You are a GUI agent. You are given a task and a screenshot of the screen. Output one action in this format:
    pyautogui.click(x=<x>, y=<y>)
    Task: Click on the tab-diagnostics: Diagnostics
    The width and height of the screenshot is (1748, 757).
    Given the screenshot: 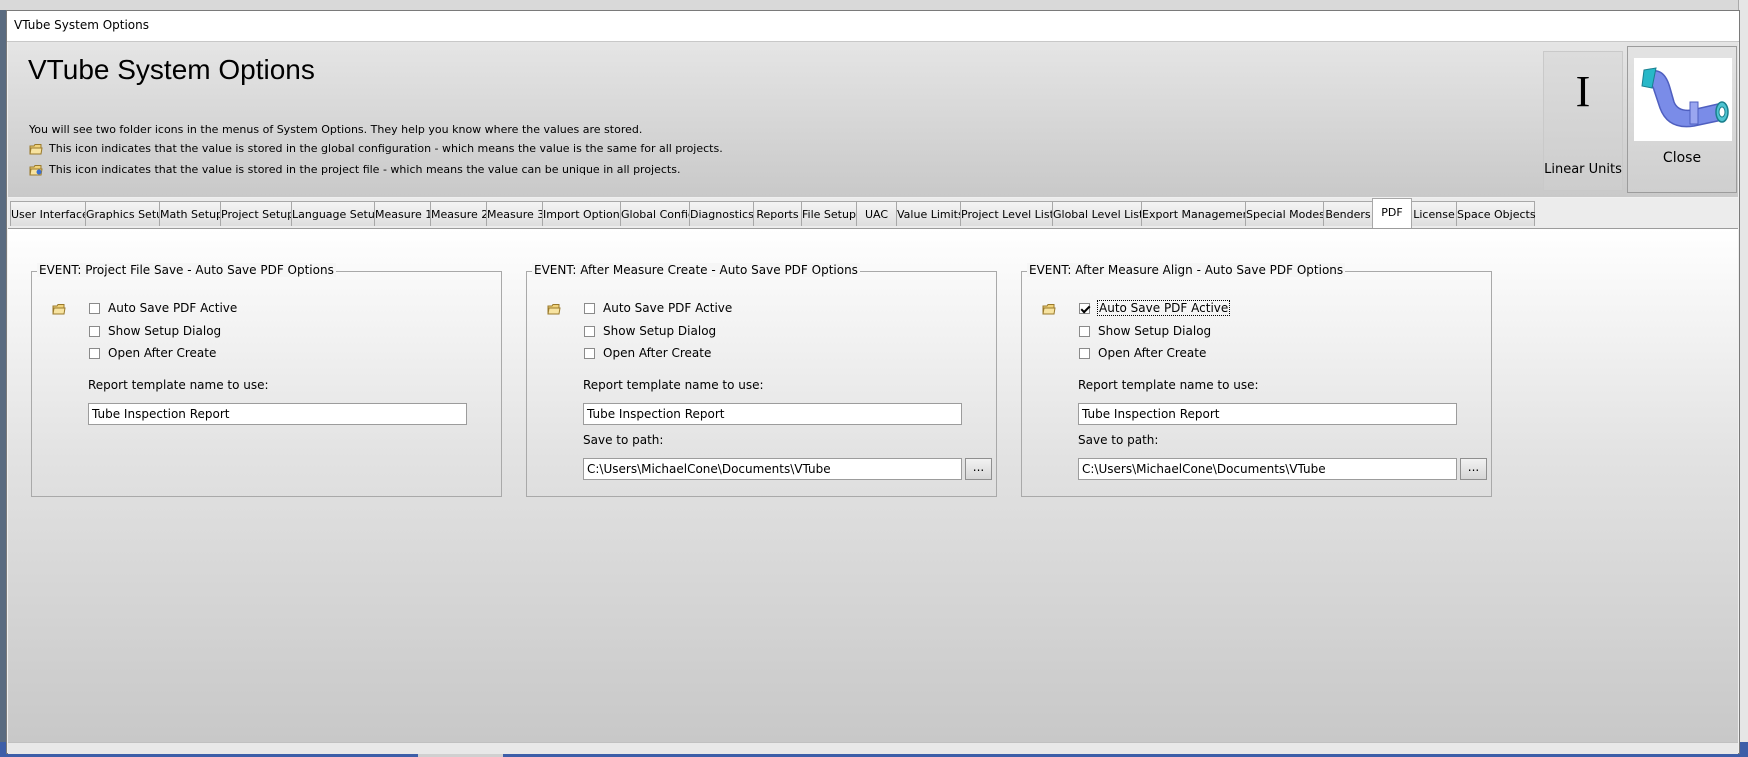 What is the action you would take?
    pyautogui.click(x=721, y=213)
    